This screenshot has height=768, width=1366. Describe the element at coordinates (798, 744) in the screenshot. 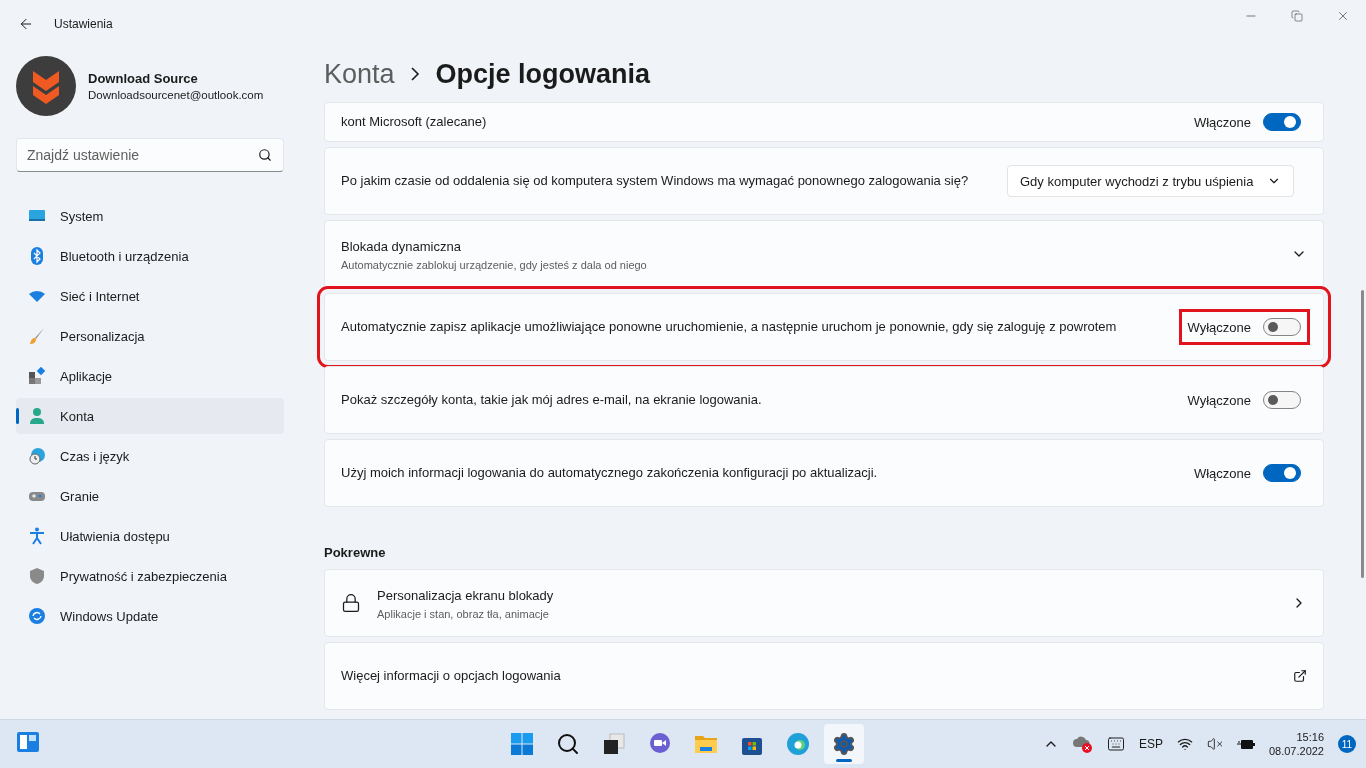

I see `browser-icon` at that location.